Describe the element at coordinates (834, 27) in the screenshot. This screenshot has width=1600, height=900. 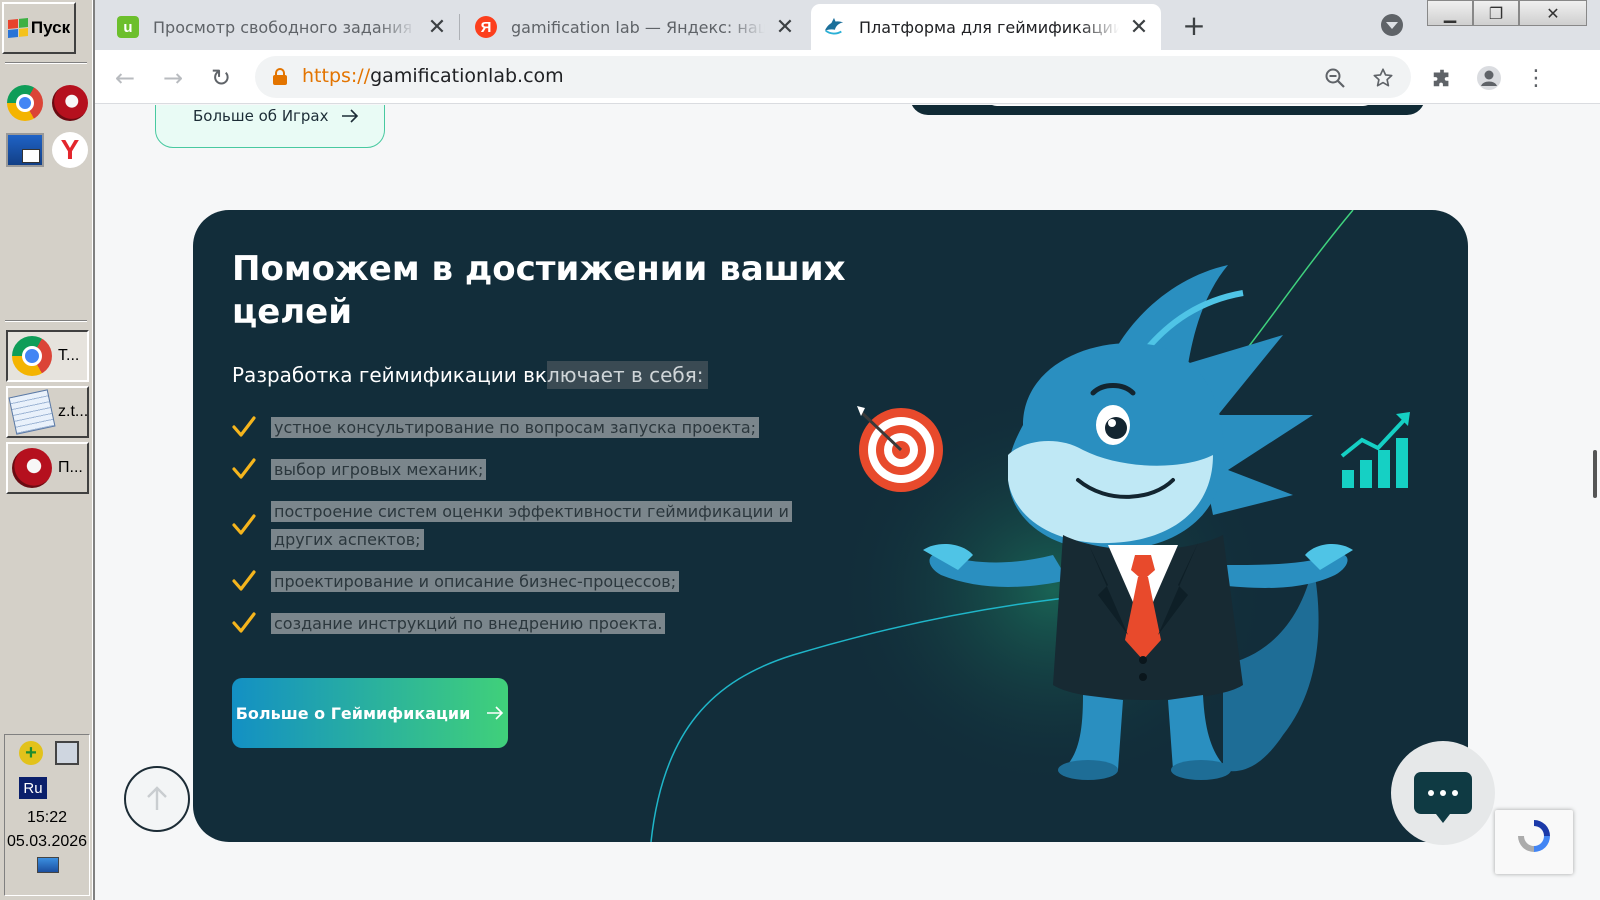
I see `shark-favicon-icon` at that location.